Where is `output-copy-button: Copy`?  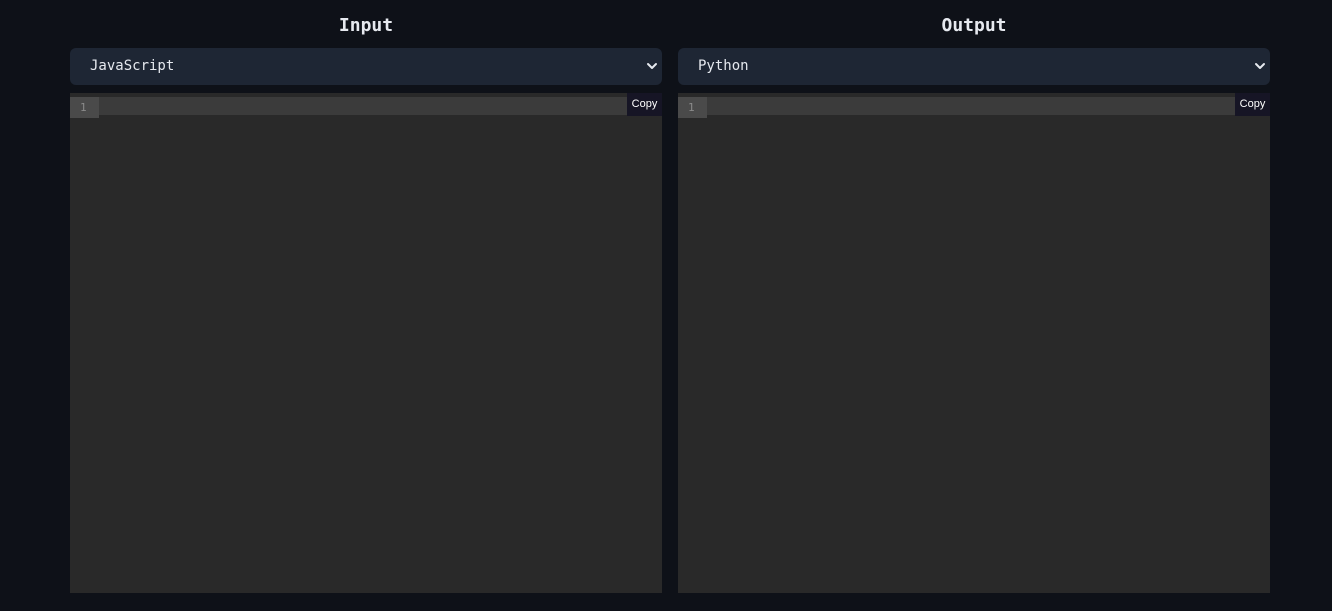 output-copy-button: Copy is located at coordinates (1252, 104).